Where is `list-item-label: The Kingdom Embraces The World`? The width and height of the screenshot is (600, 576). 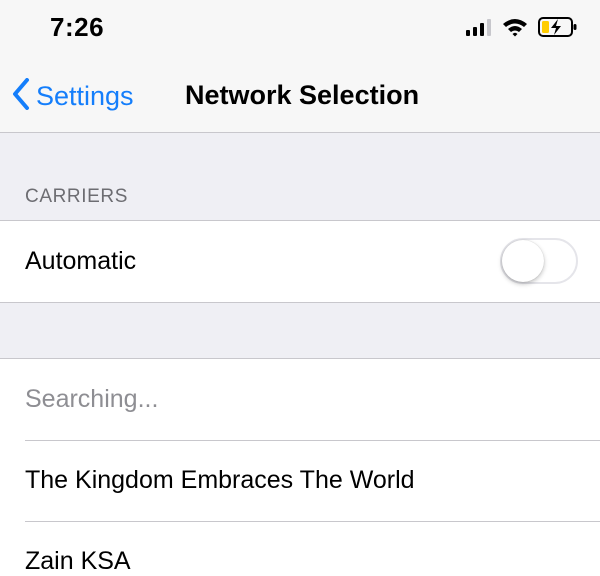
list-item-label: The Kingdom Embraces The World is located at coordinates (220, 480).